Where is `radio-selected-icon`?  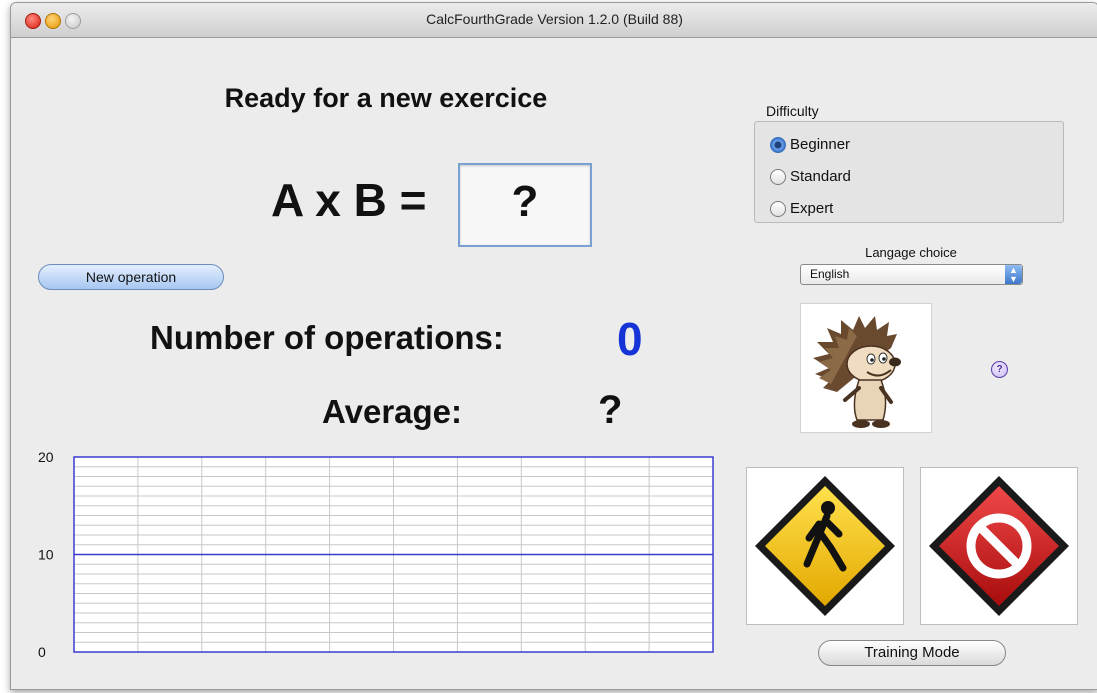
radio-selected-icon is located at coordinates (778, 144).